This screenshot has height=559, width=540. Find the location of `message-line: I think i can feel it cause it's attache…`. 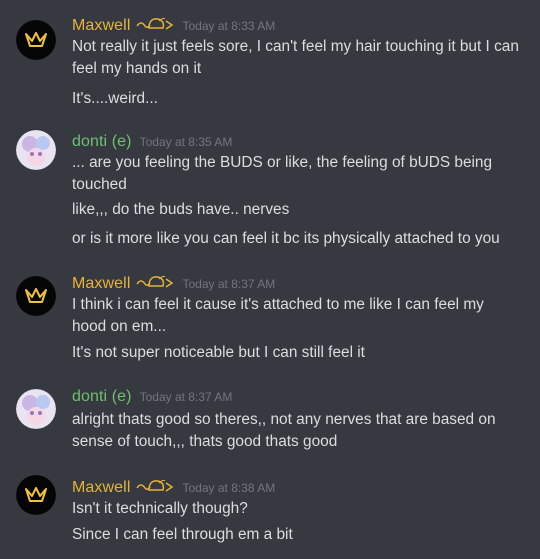

message-line: I think i can feel it cause it's attache… is located at coordinates (278, 315).